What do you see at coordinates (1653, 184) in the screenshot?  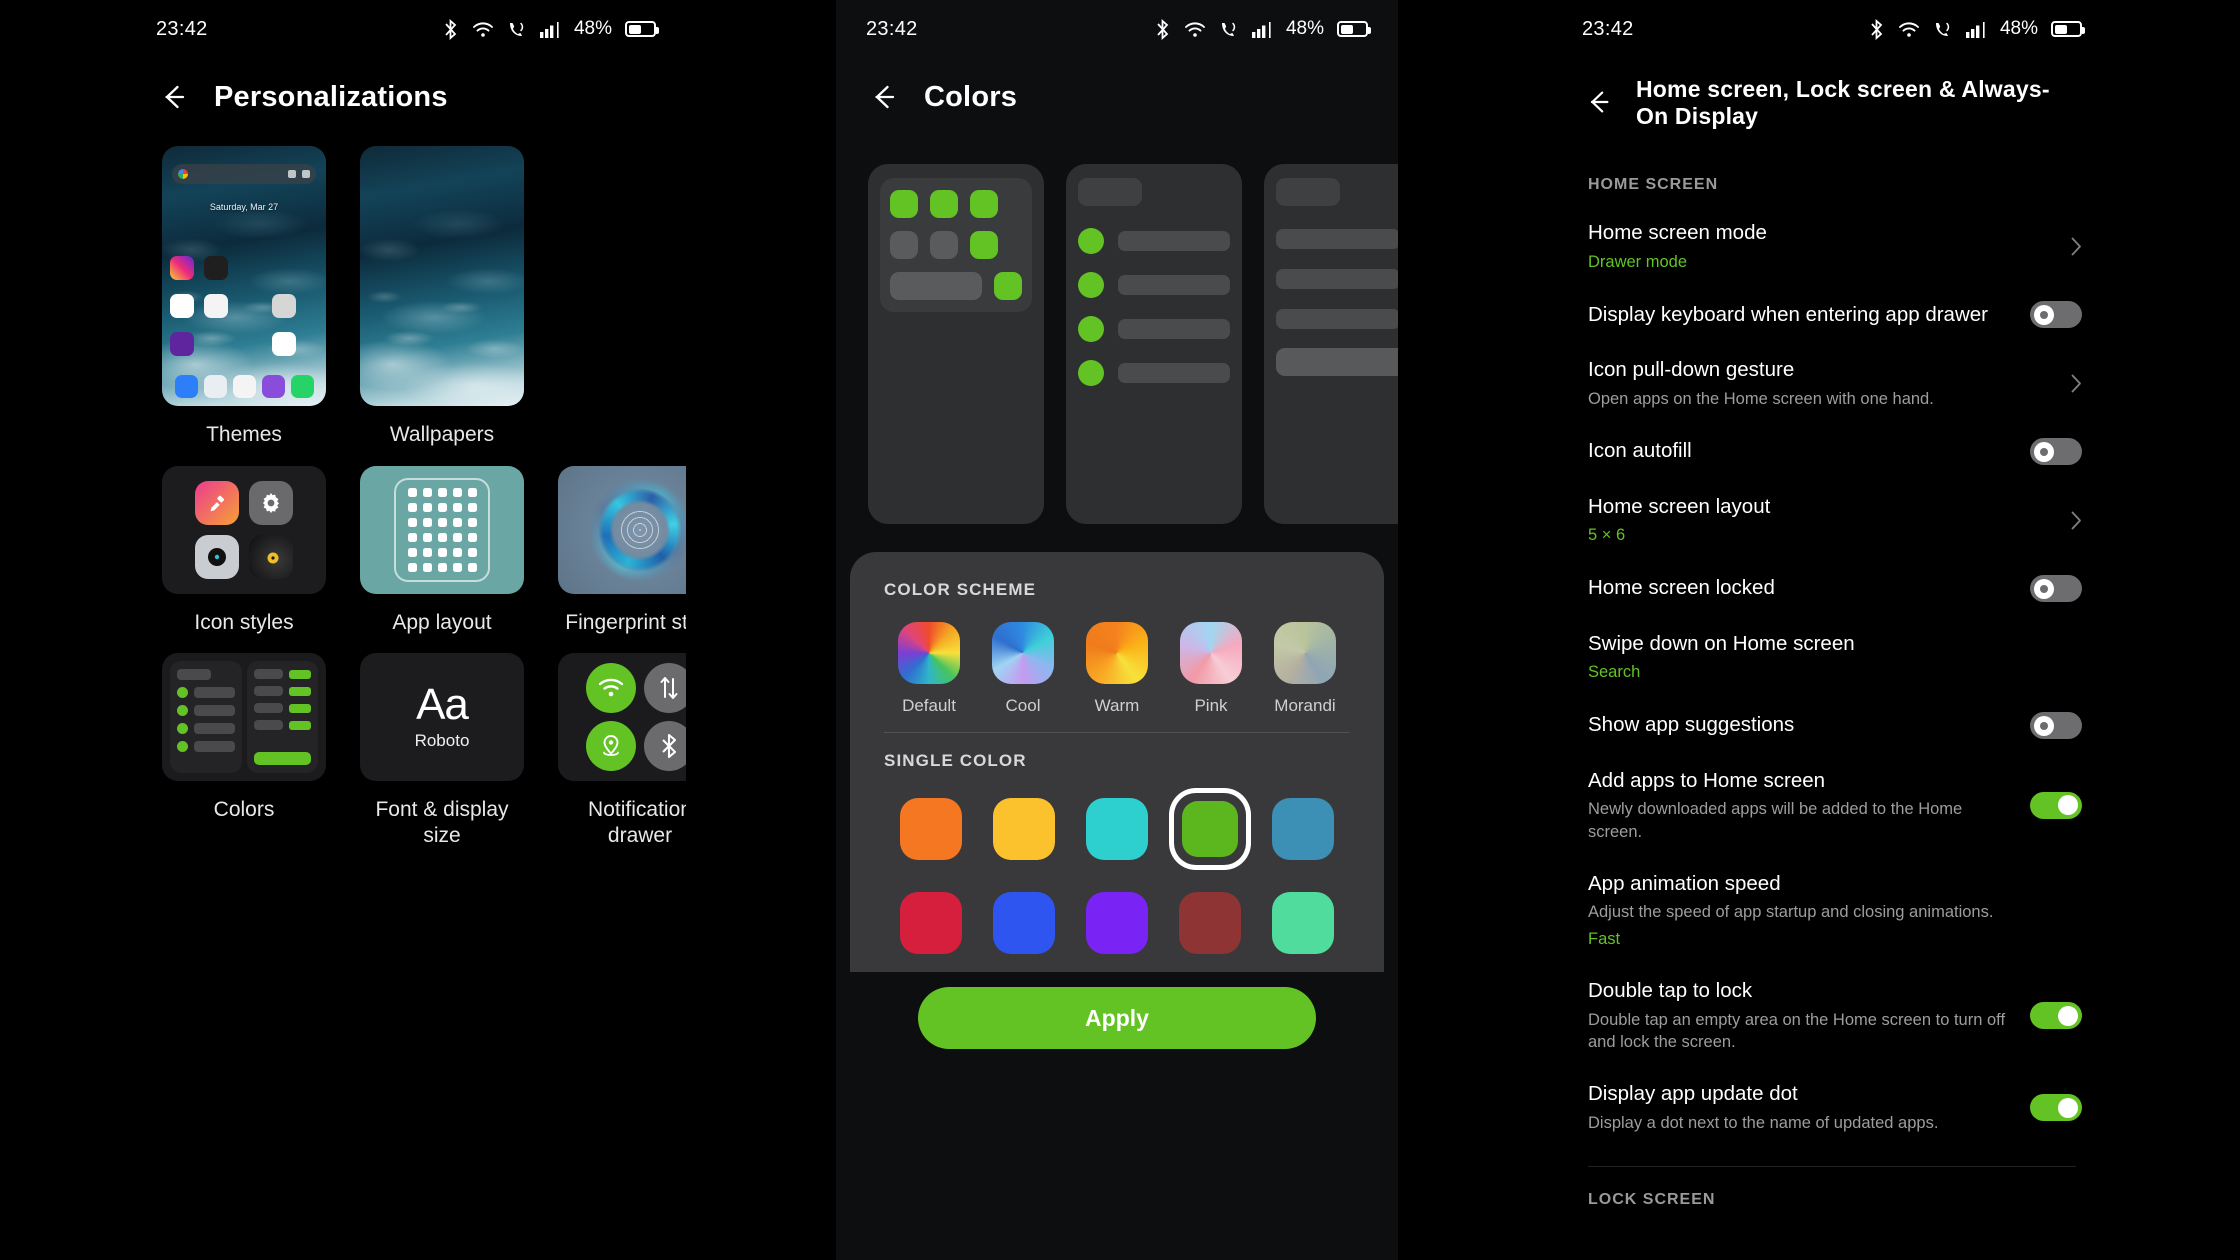 I see `section-header-home-screen: HOME SCREEN` at bounding box center [1653, 184].